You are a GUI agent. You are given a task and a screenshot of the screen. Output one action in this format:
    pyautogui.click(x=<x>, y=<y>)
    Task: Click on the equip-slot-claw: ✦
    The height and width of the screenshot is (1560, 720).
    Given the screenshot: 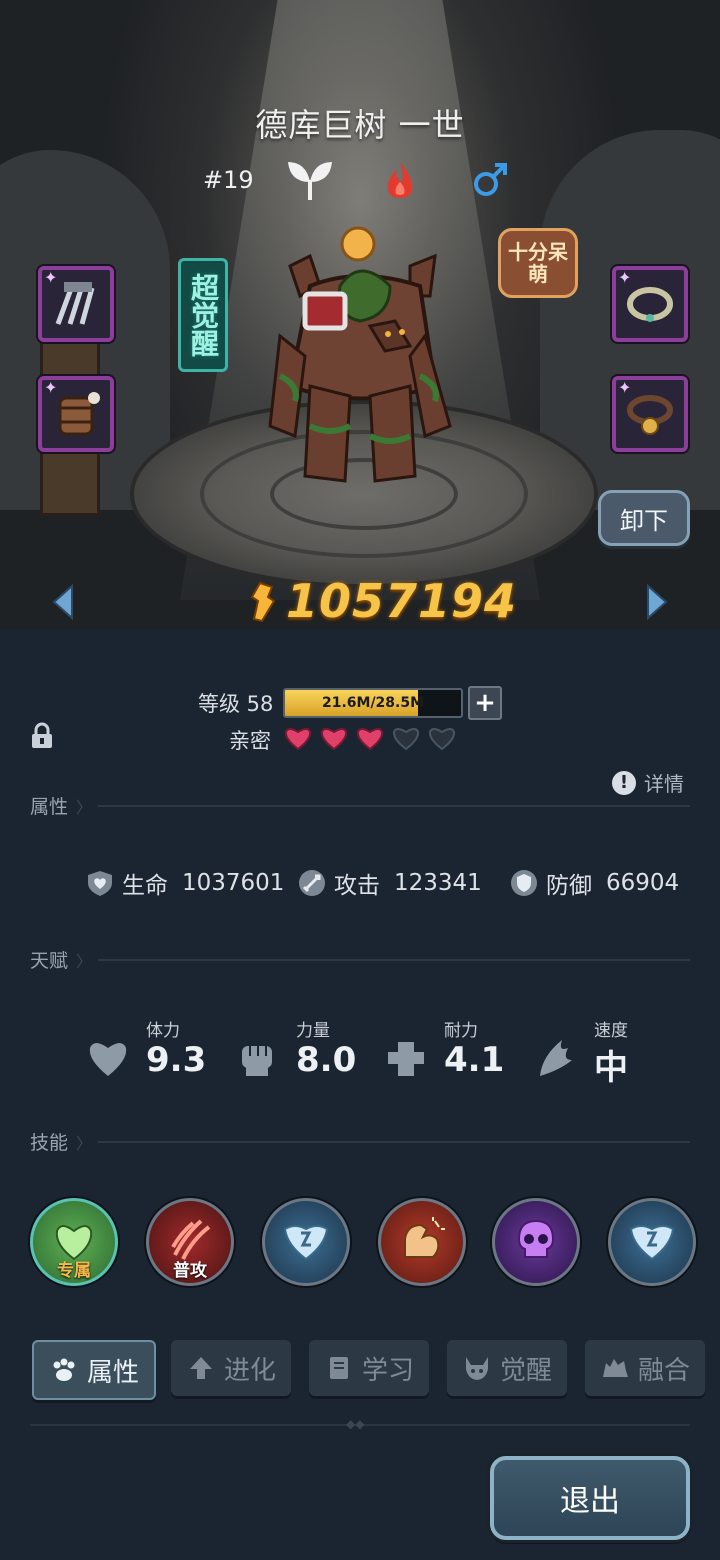 What is the action you would take?
    pyautogui.click(x=76, y=304)
    